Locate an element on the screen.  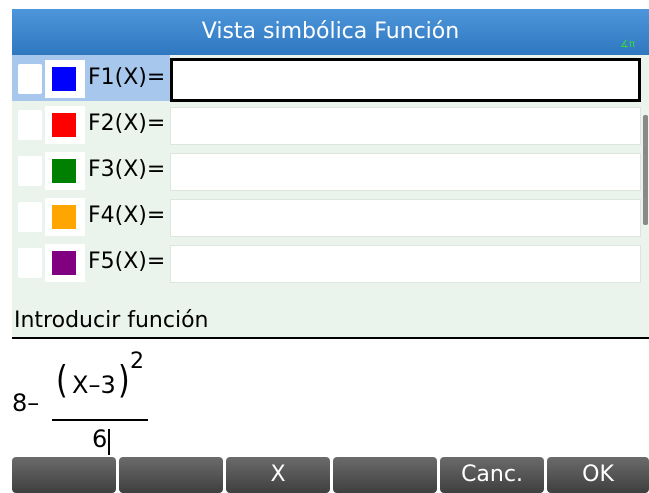
view-title: Vista simbólica Función is located at coordinates (330, 31).